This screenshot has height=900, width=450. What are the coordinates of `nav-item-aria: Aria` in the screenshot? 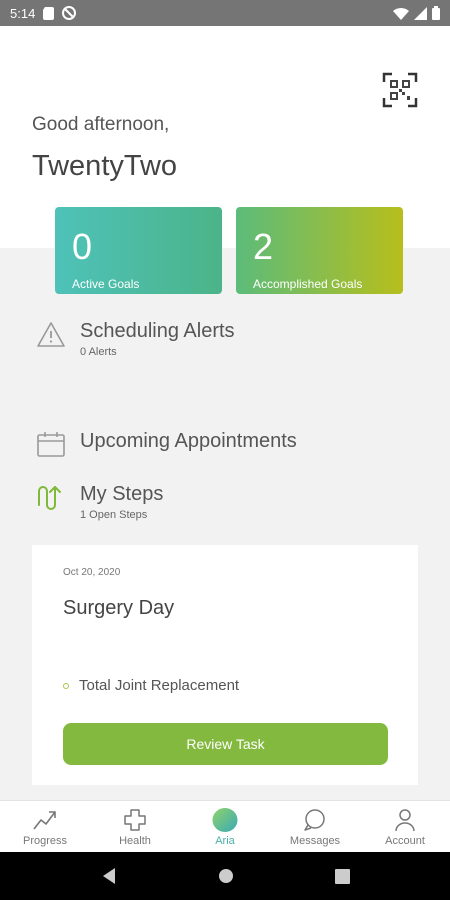 It's located at (225, 826).